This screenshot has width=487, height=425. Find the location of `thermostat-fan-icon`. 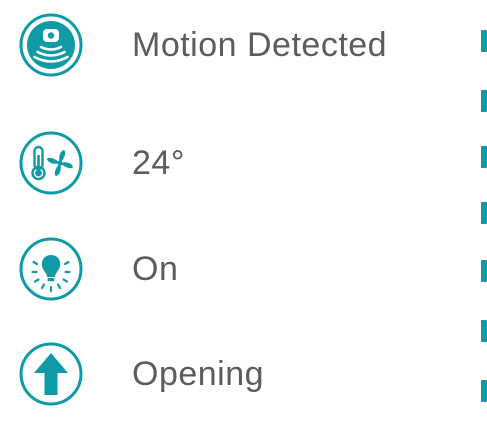

thermostat-fan-icon is located at coordinates (51, 163).